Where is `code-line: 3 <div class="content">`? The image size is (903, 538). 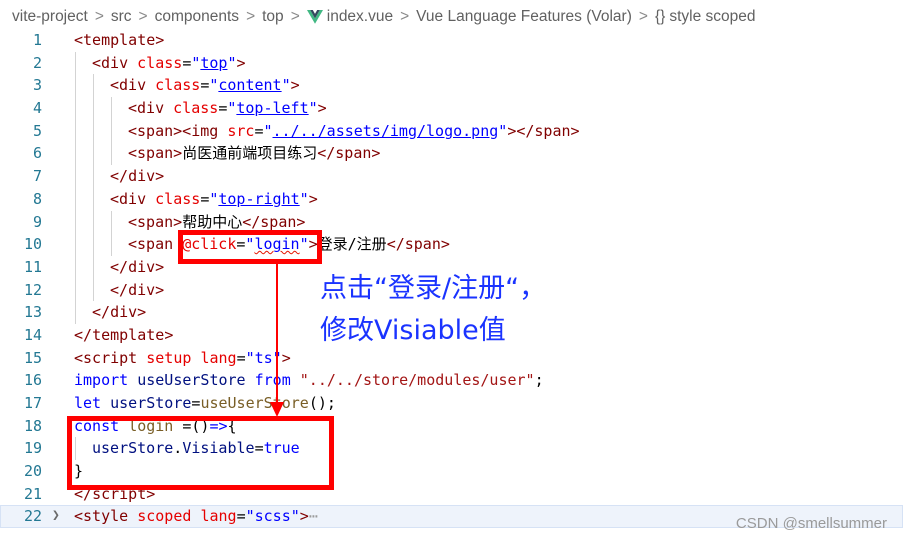
code-line: 3 <div class="content"> is located at coordinates (451, 86).